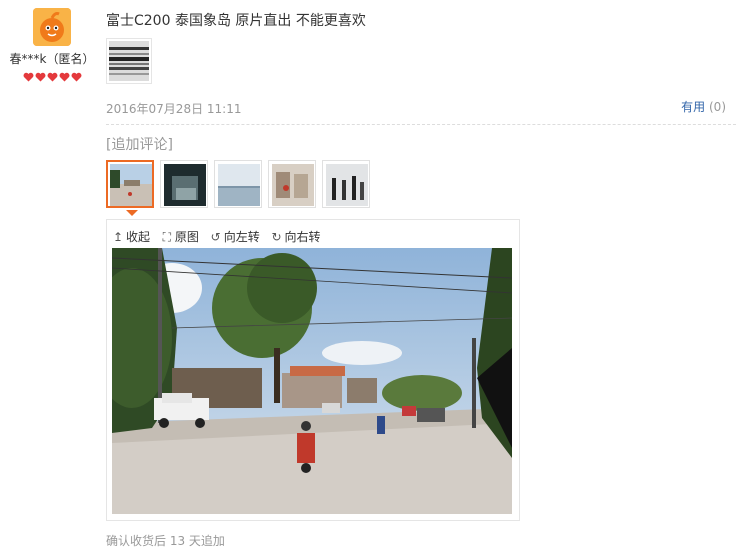 The height and width of the screenshot is (556, 747). What do you see at coordinates (132, 213) in the screenshot?
I see `active-thumbnail-arrow` at bounding box center [132, 213].